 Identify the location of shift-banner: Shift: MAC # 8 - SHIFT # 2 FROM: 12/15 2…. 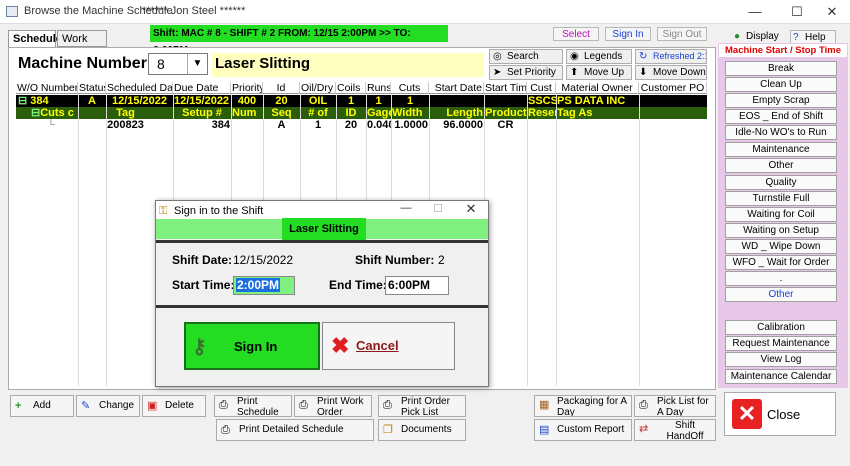
(299, 40).